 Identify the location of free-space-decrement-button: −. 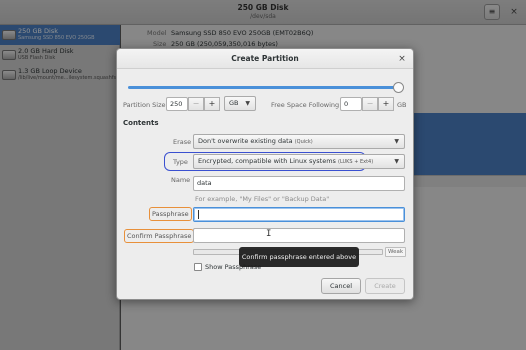
(370, 104).